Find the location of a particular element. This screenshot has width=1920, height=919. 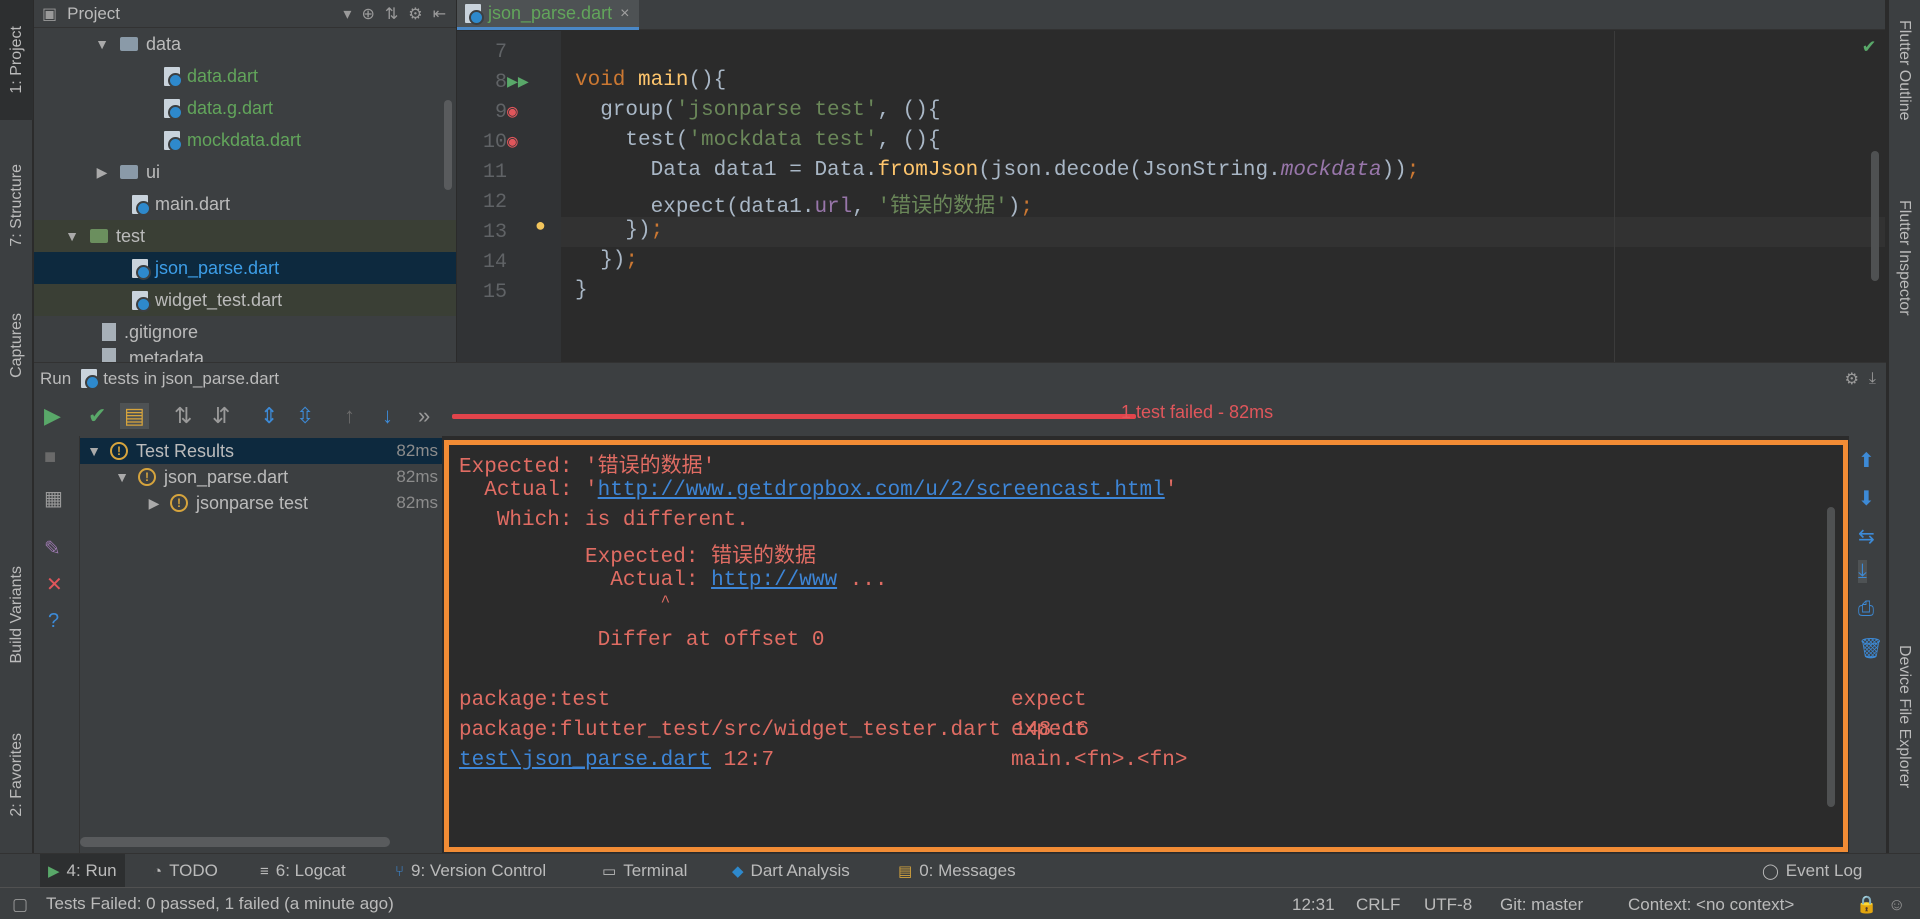

show-passed-icon: ✔ is located at coordinates (97, 416).